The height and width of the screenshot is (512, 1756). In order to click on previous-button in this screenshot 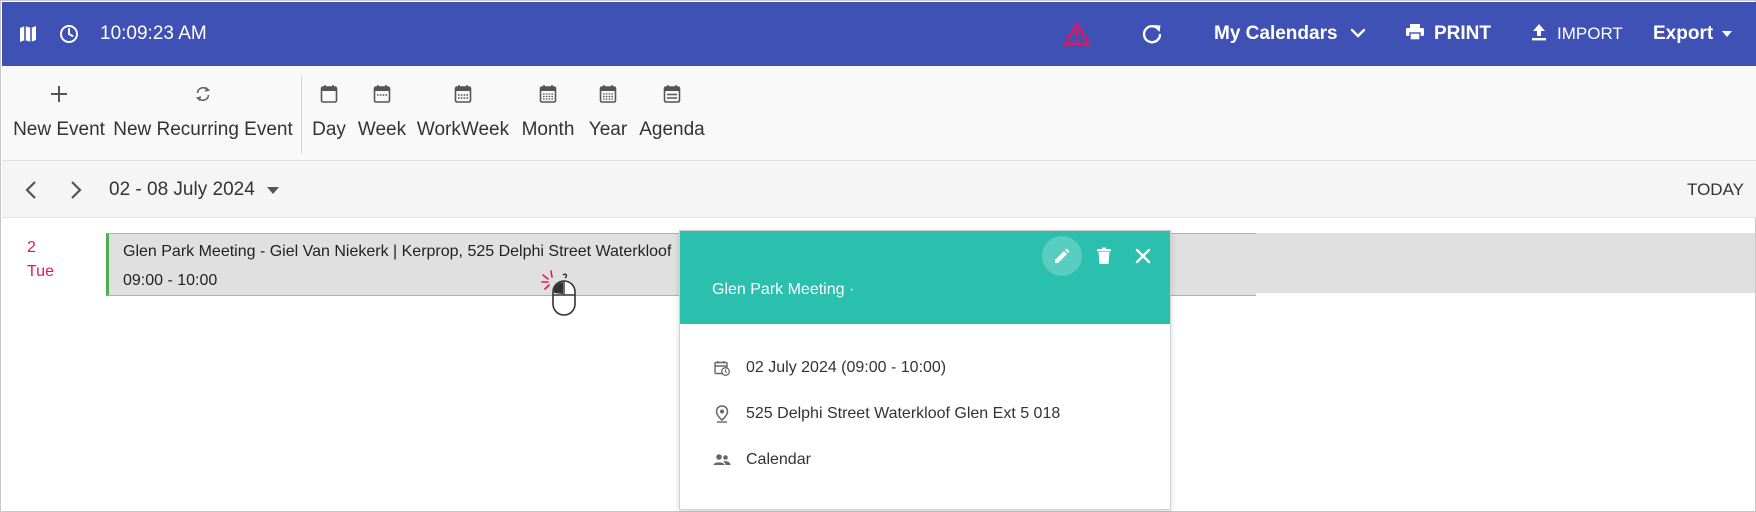, I will do `click(31, 189)`.